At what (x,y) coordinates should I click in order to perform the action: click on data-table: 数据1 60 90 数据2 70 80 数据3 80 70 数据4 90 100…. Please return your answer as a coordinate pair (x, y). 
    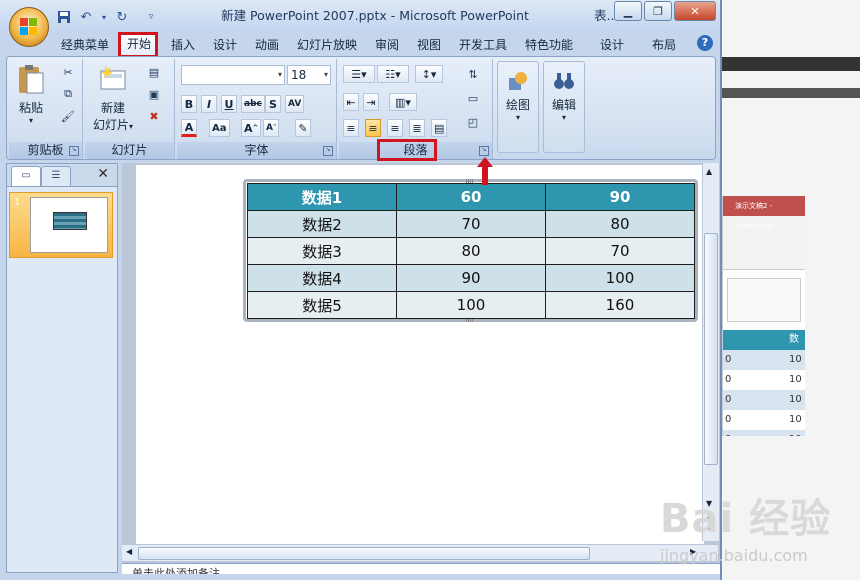
    Looking at the image, I should click on (471, 251).